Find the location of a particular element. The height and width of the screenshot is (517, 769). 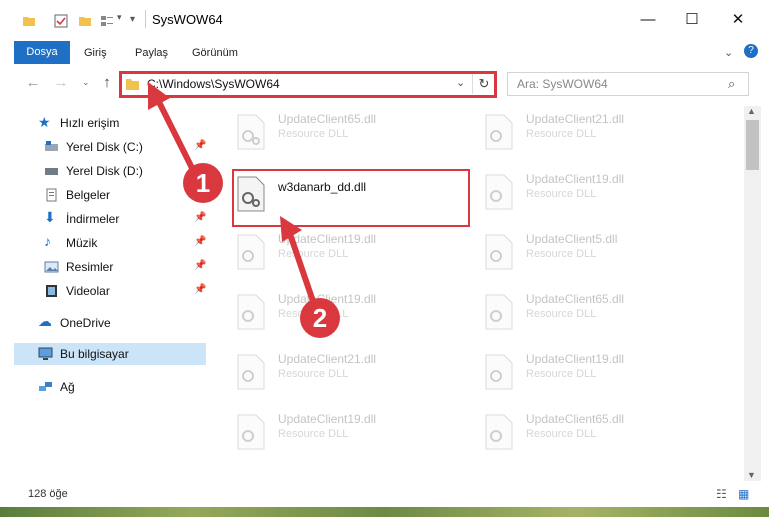

sidebar-item-label: İndirmeler is located at coordinates (93, 219).